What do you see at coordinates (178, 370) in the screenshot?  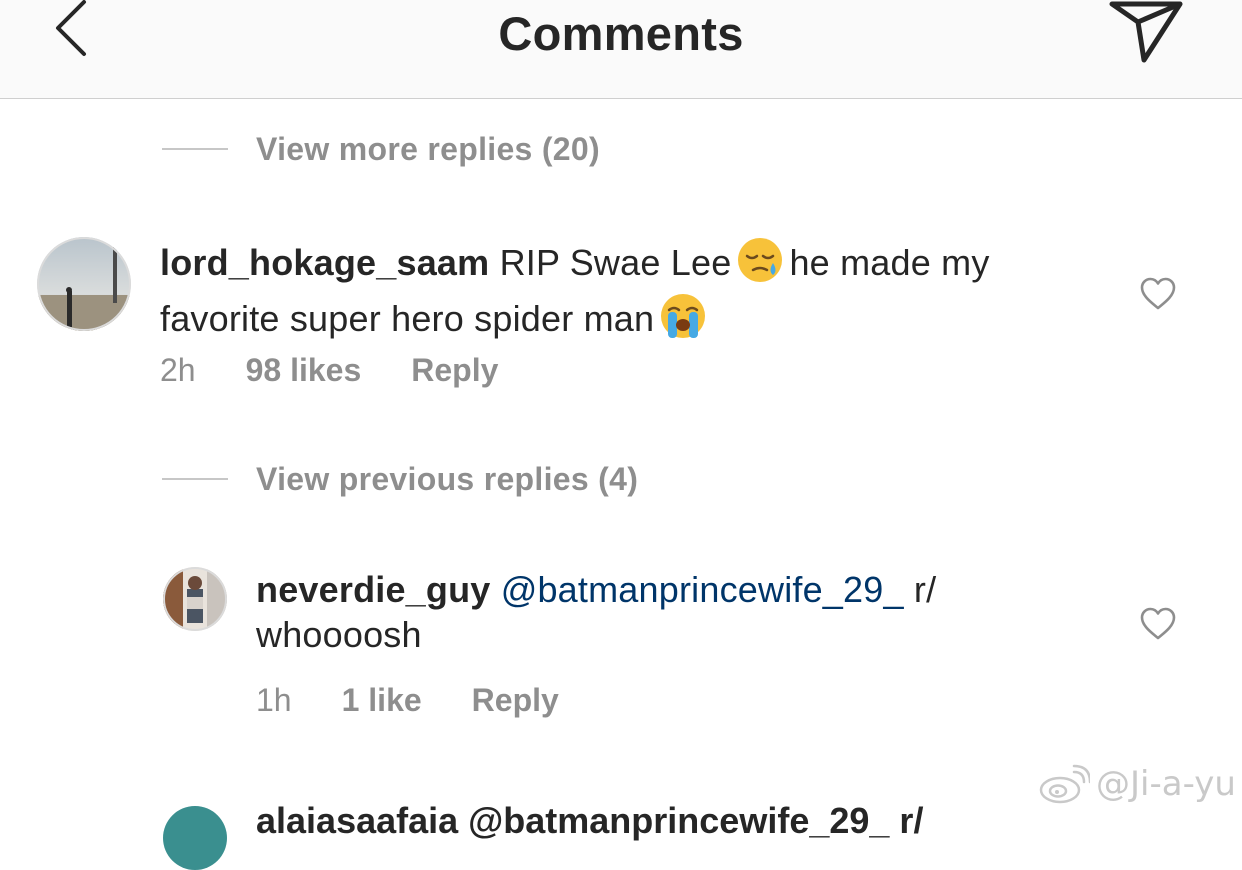 I see `comment-timestamp: 2h` at bounding box center [178, 370].